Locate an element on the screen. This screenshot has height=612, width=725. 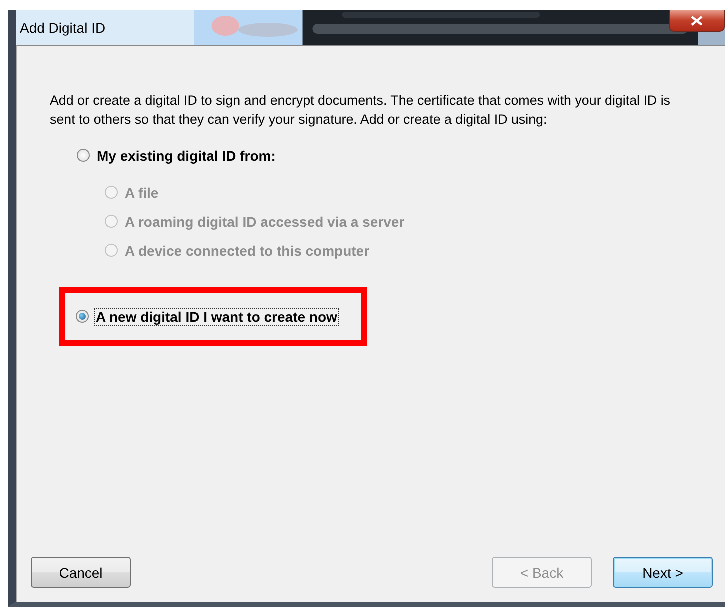
dialog-button: Cancel is located at coordinates (81, 572).